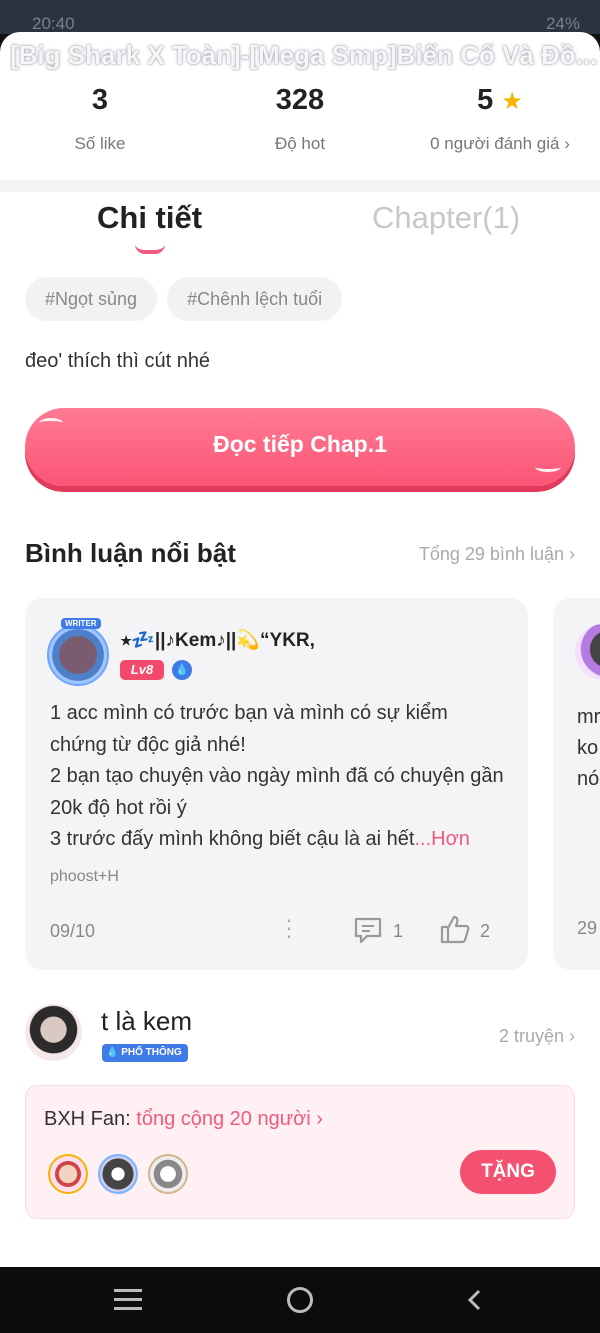 The height and width of the screenshot is (1333, 600). What do you see at coordinates (300, 444) in the screenshot?
I see `continue-reading-label: Đọc tiếp Chap.1` at bounding box center [300, 444].